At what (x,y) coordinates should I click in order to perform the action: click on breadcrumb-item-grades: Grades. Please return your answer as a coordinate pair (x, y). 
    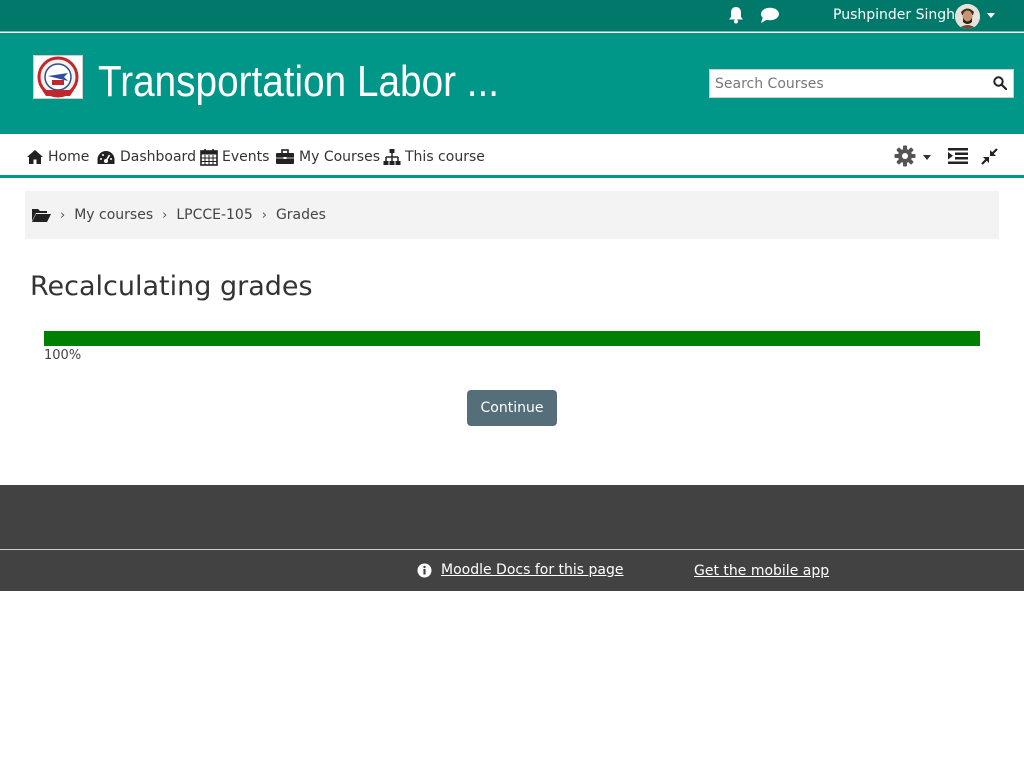
    Looking at the image, I should click on (301, 215).